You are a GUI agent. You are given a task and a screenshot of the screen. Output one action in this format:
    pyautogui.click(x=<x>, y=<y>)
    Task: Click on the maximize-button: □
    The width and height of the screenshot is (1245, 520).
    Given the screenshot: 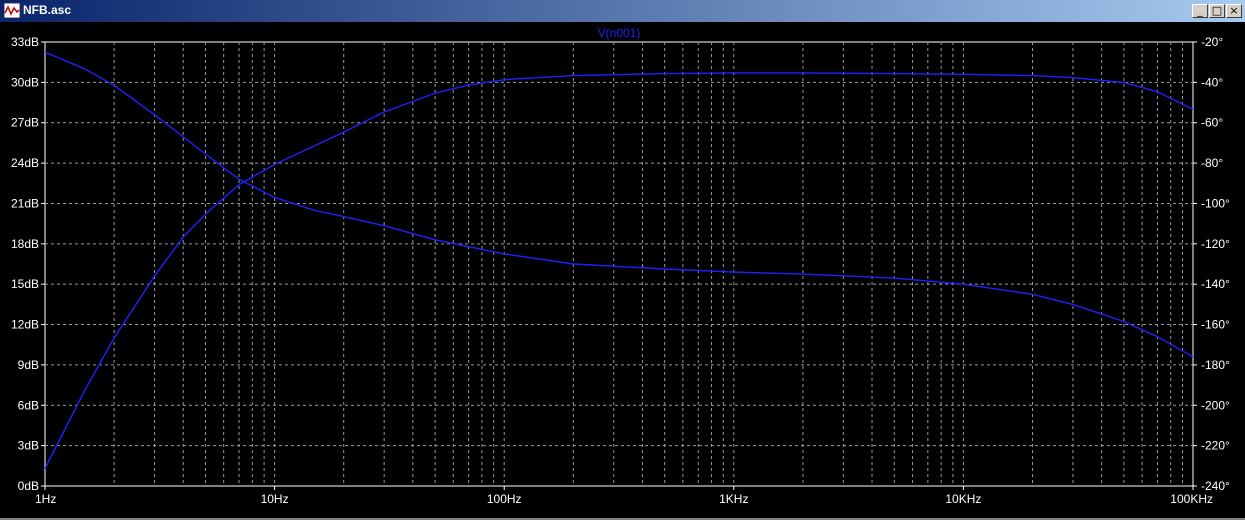 What is the action you would take?
    pyautogui.click(x=1217, y=11)
    